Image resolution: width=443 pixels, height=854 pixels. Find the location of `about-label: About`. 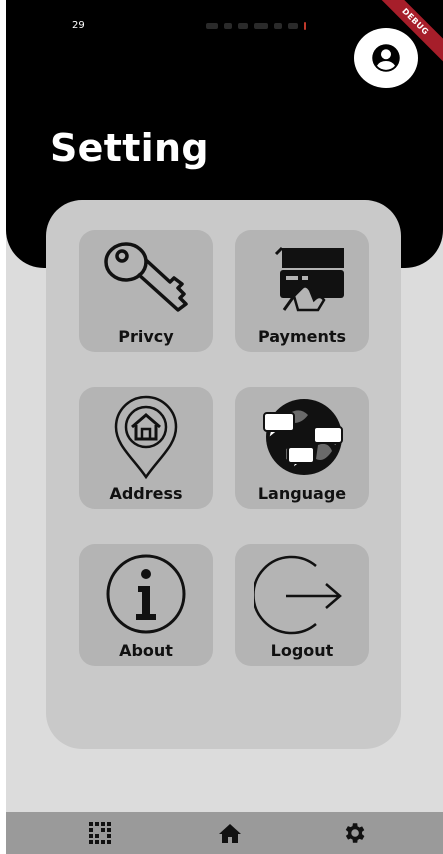

about-label: About is located at coordinates (146, 650).